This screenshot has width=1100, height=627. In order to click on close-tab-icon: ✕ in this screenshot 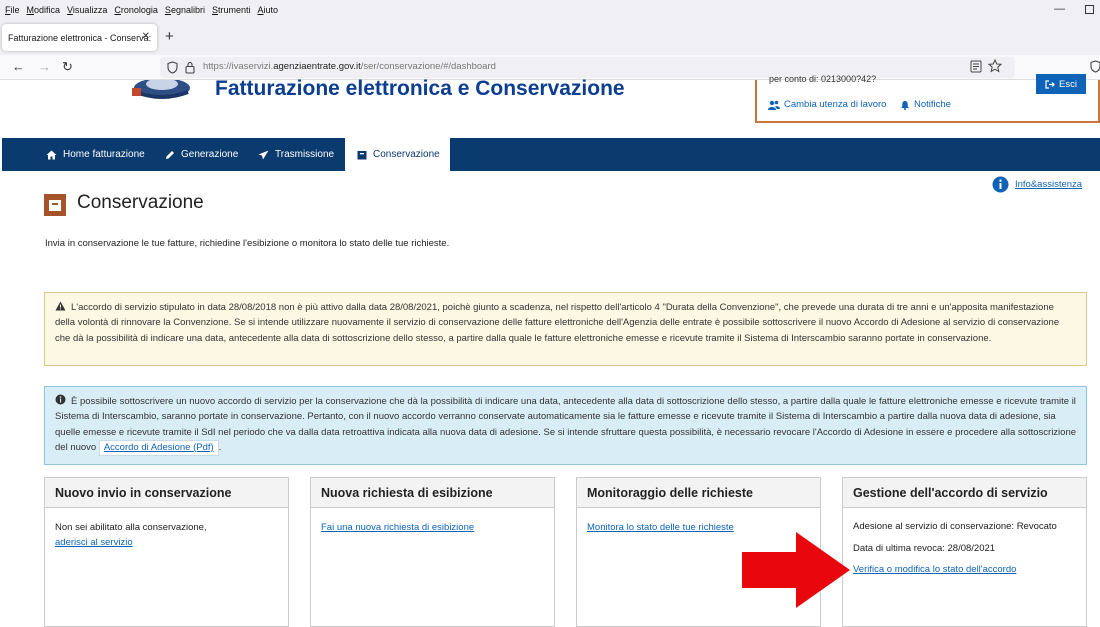, I will do `click(146, 36)`.